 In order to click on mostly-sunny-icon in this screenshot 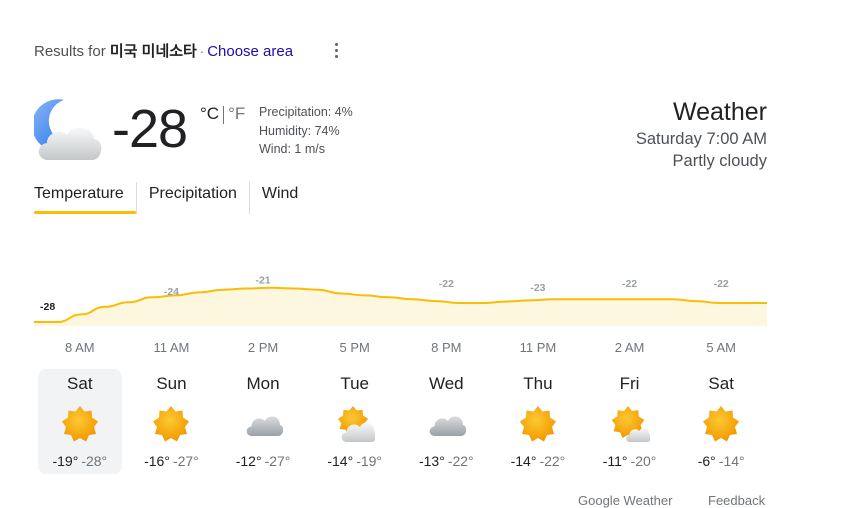, I will do `click(630, 424)`.